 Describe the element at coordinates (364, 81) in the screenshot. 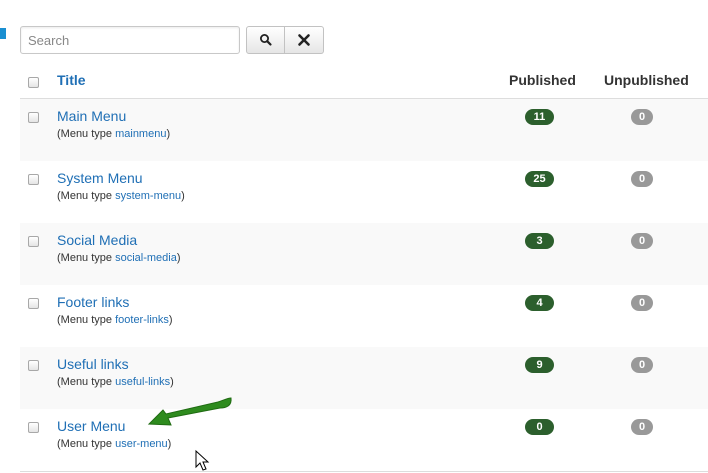

I see `table-header: Title Published Unpublished` at that location.